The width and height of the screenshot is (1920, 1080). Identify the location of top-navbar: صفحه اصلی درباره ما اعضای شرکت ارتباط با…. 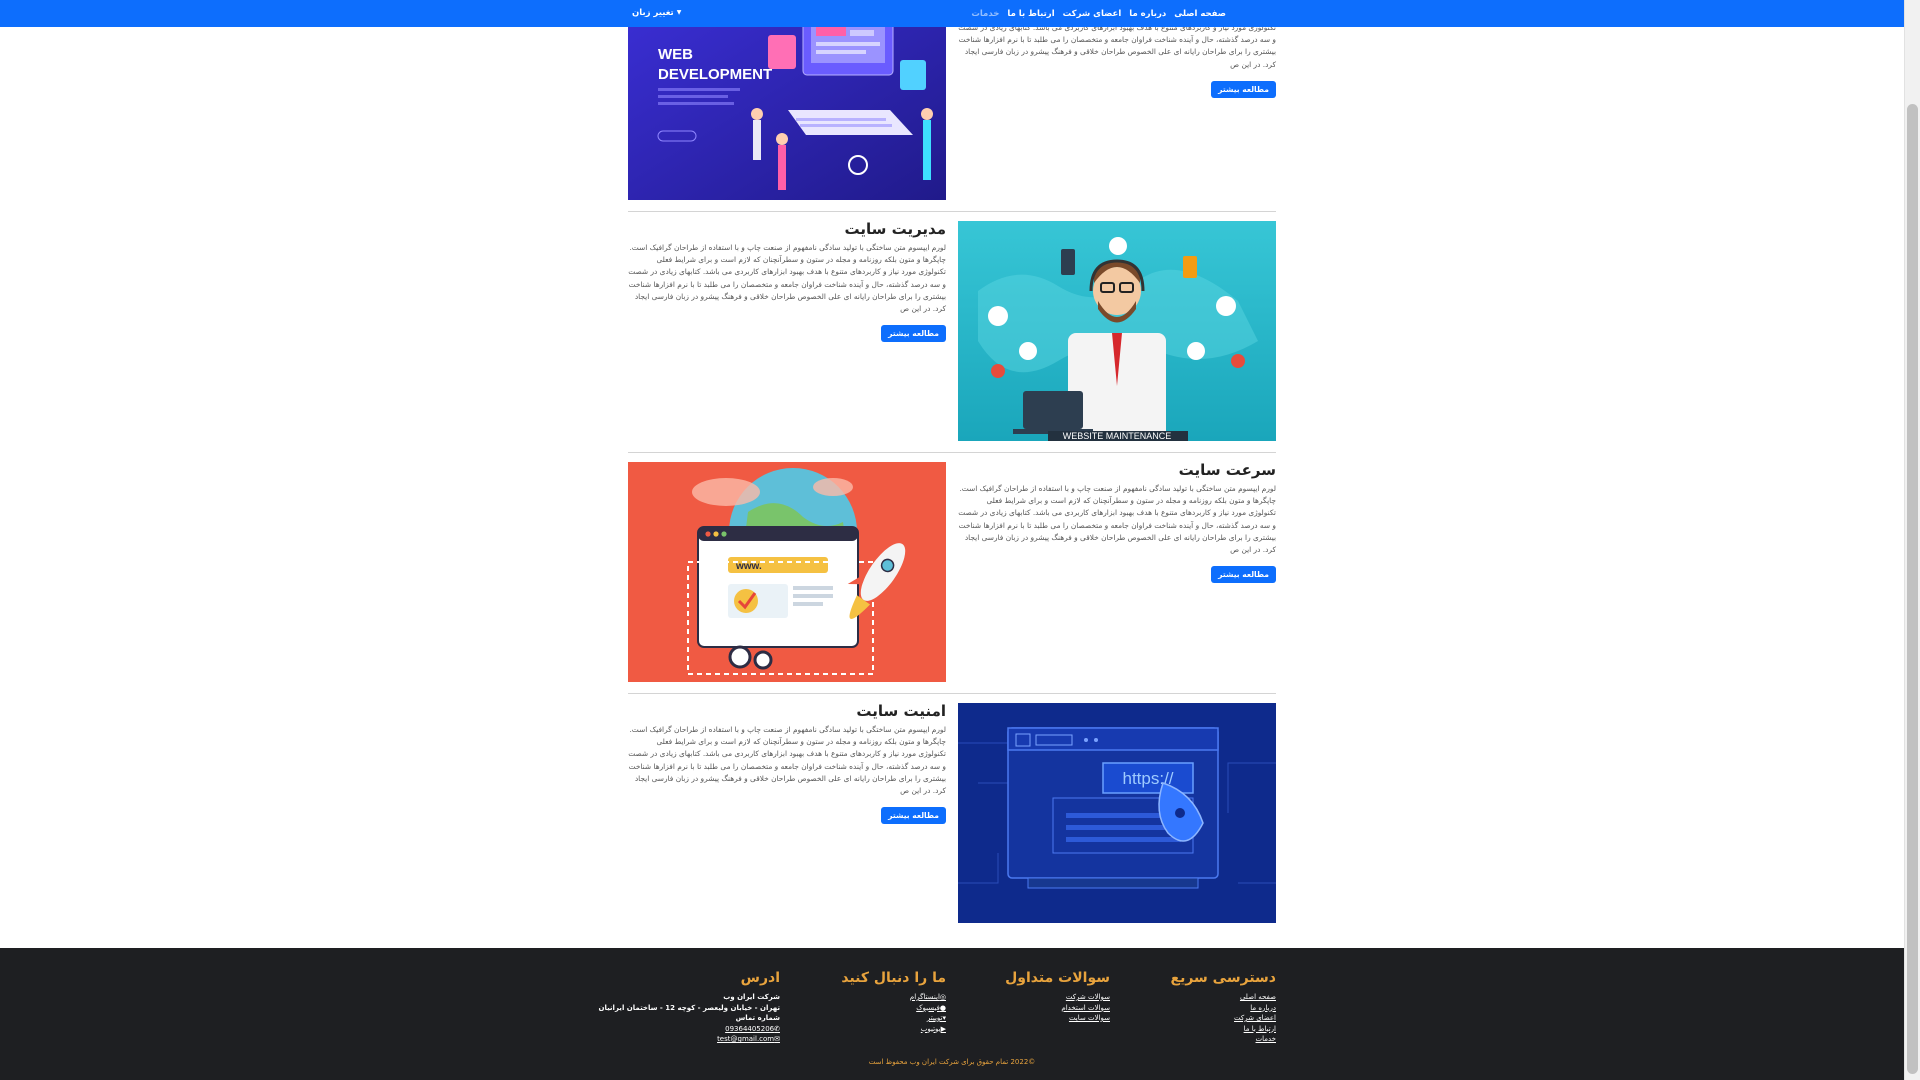
(952, 13).